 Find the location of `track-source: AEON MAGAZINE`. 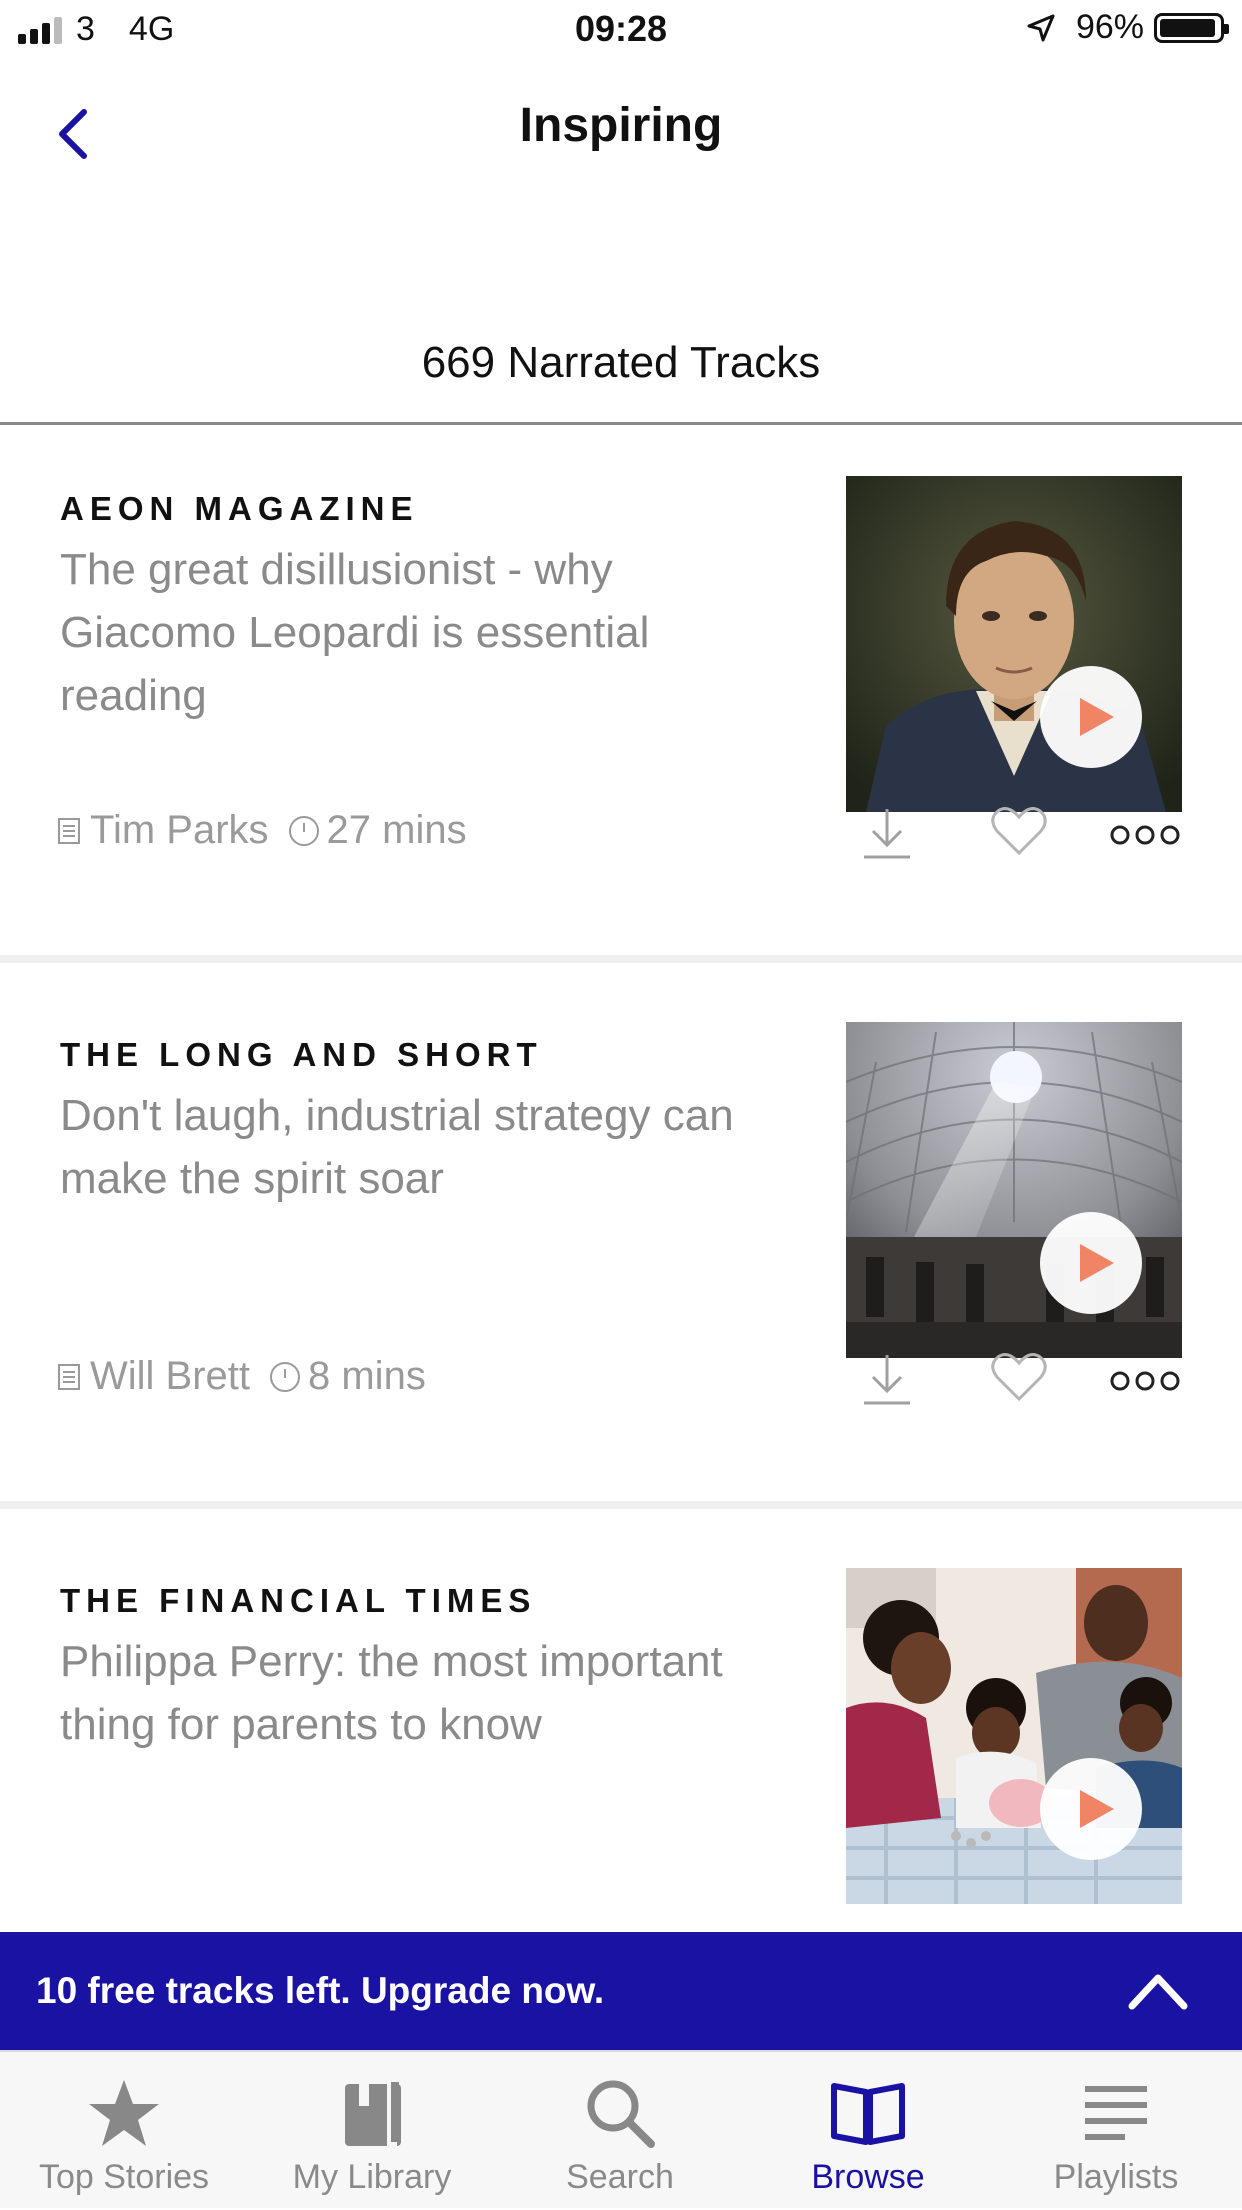

track-source: AEON MAGAZINE is located at coordinates (239, 508).